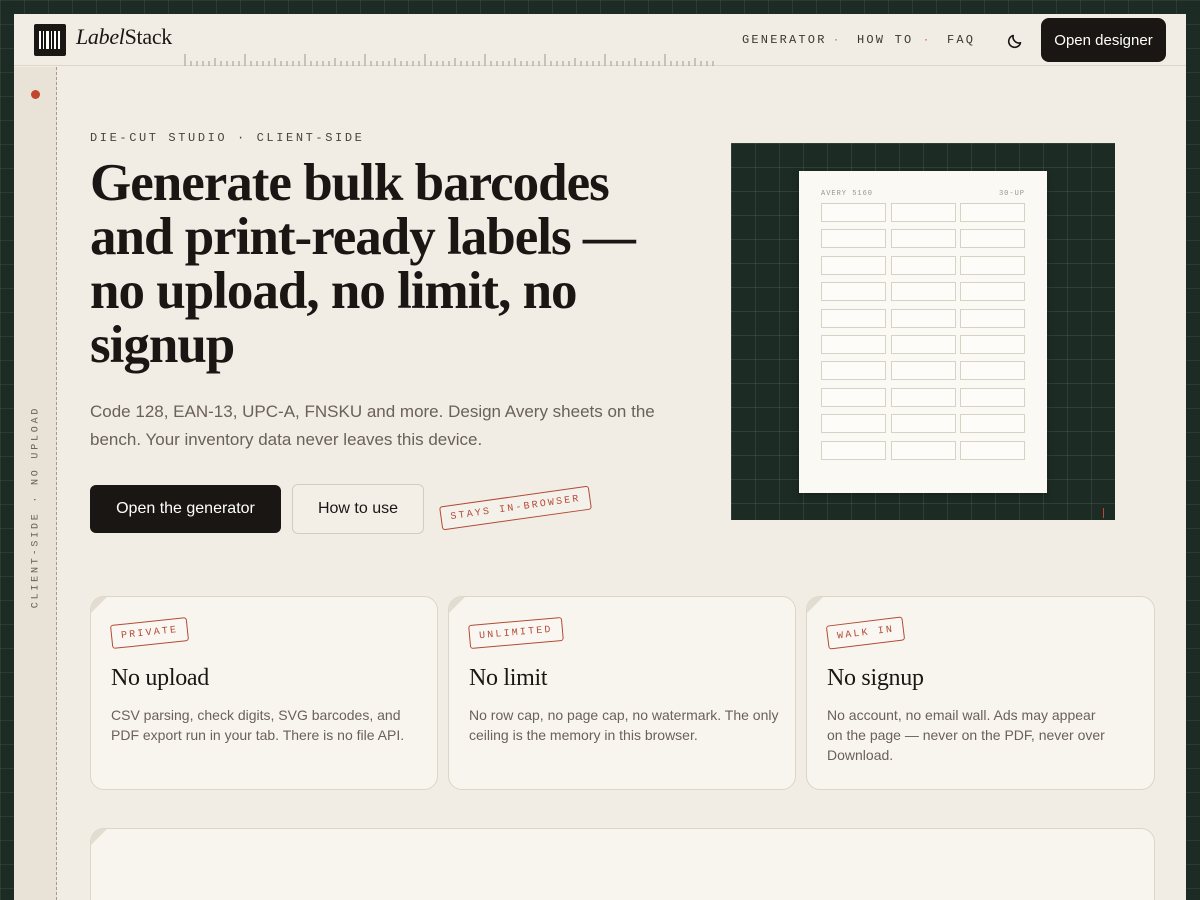  What do you see at coordinates (36, 507) in the screenshot?
I see `rail-caption: CLIENT-SIDE · NO UPLOAD` at bounding box center [36, 507].